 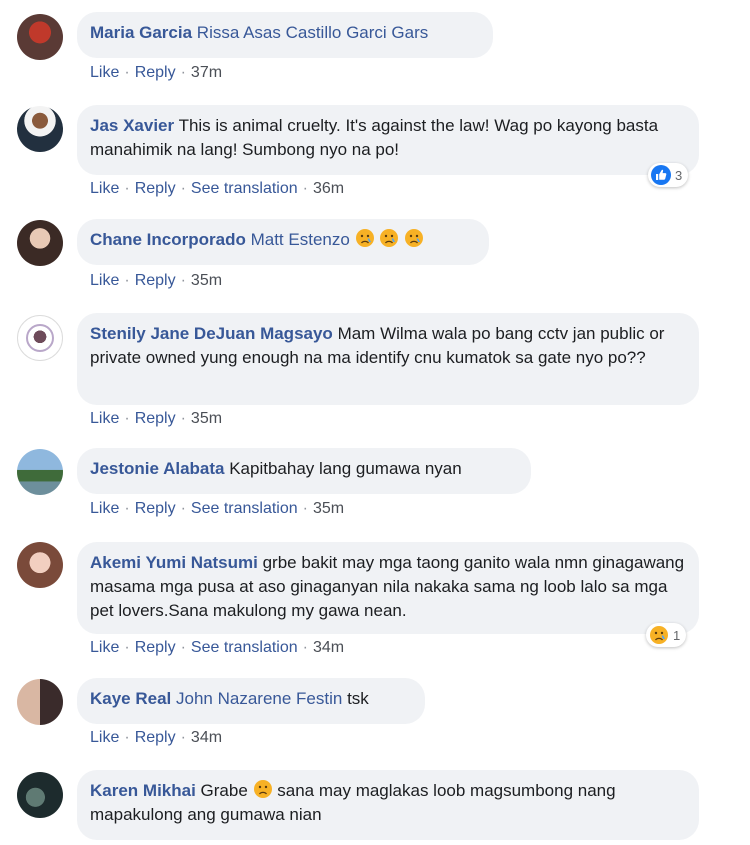 I want to click on avatar-logo, so click(x=40, y=338).